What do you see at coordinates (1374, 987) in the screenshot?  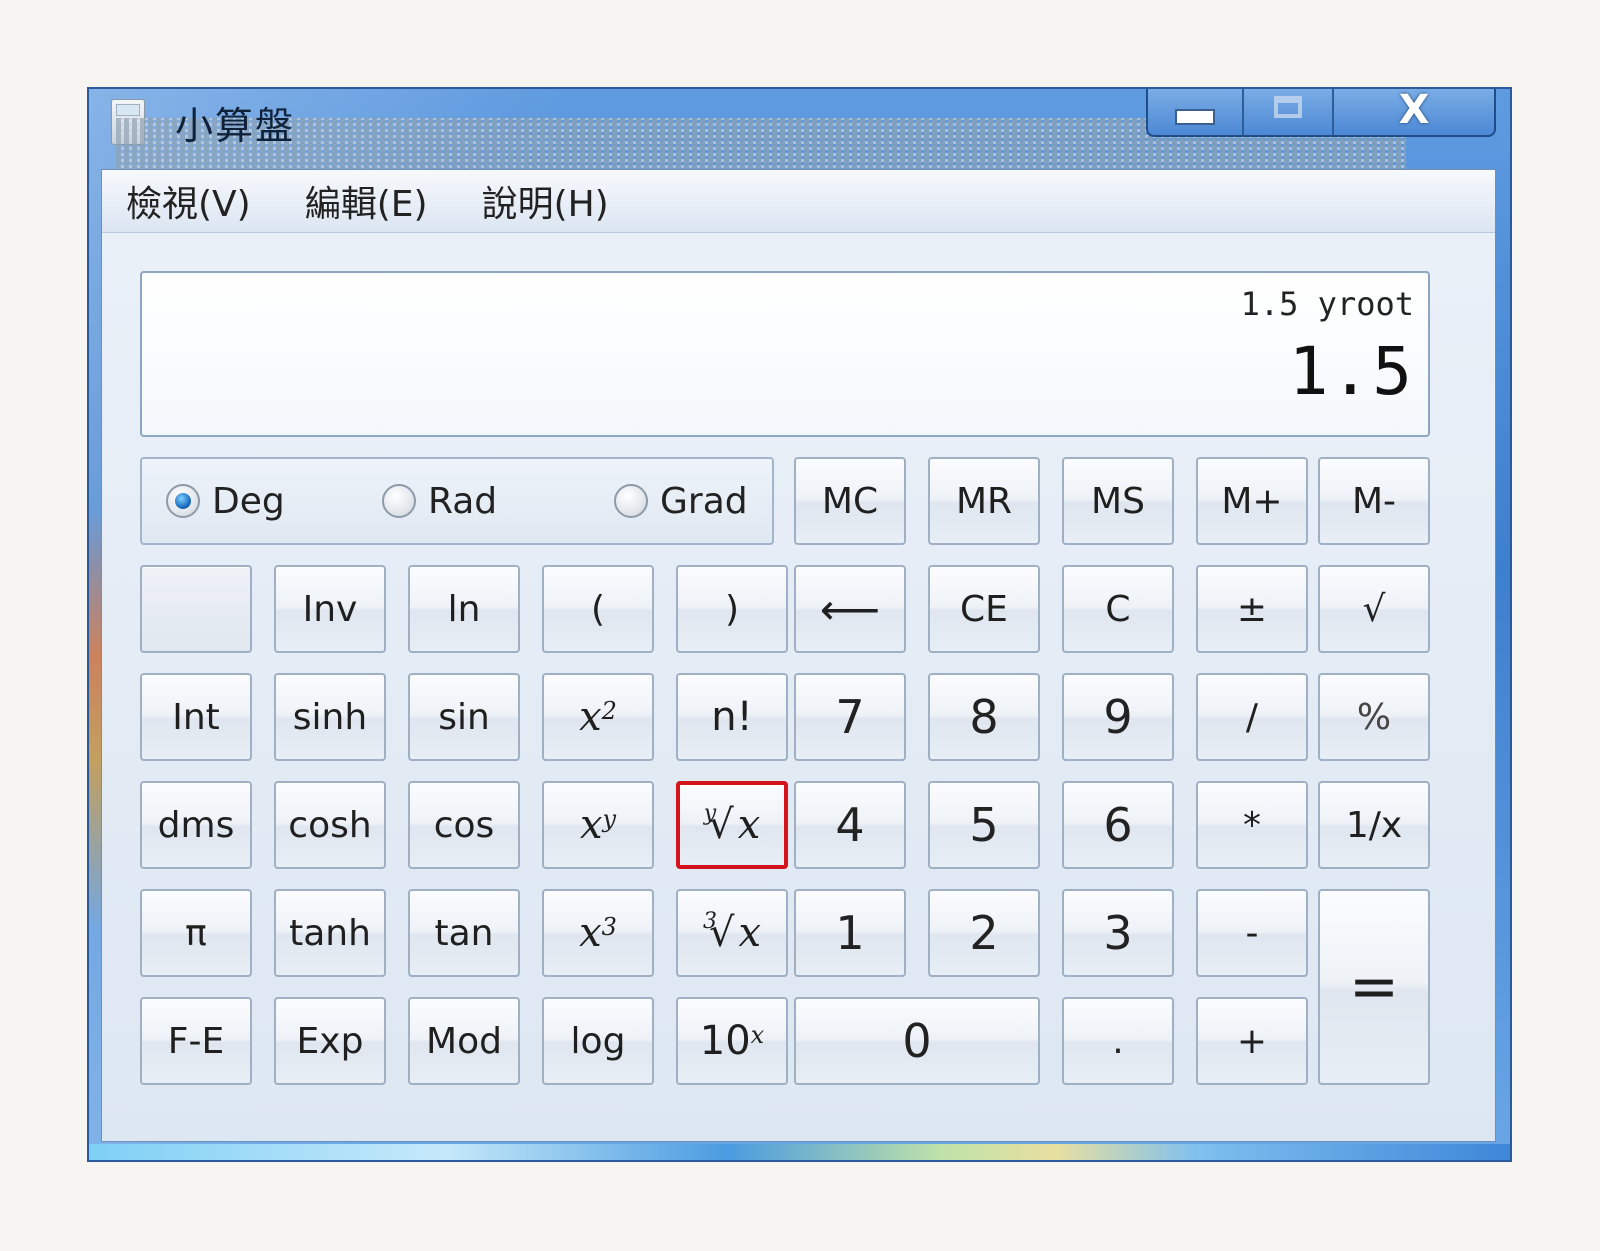 I see `equals-button: =` at bounding box center [1374, 987].